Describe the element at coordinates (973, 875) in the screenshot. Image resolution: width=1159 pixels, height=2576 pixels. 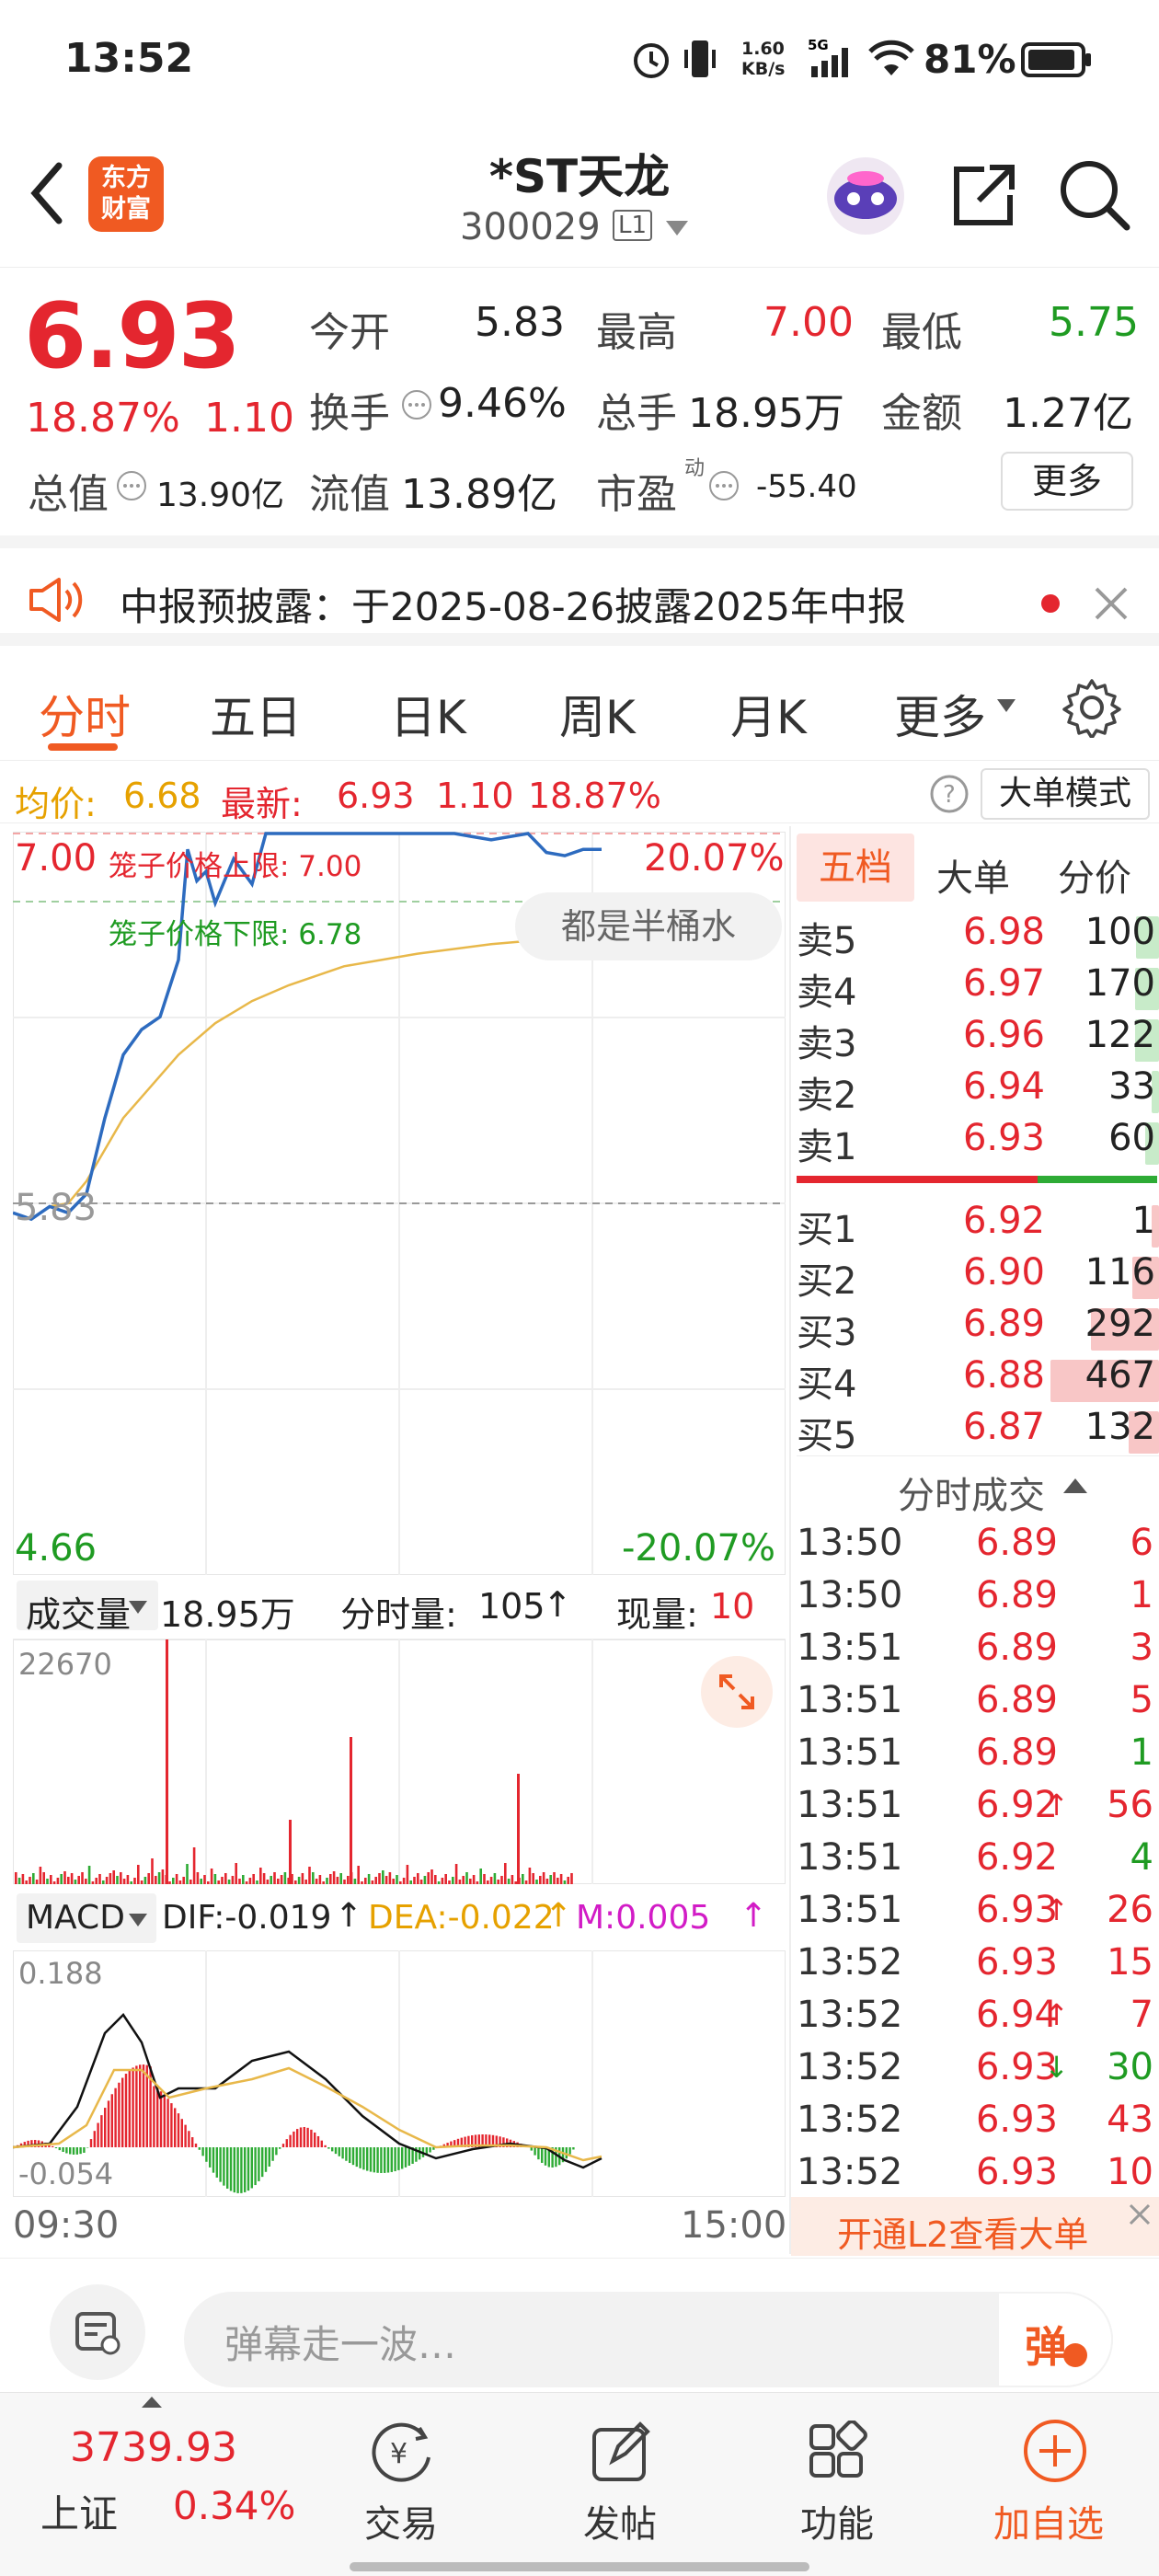
I see `tab-big-order: 大单` at that location.